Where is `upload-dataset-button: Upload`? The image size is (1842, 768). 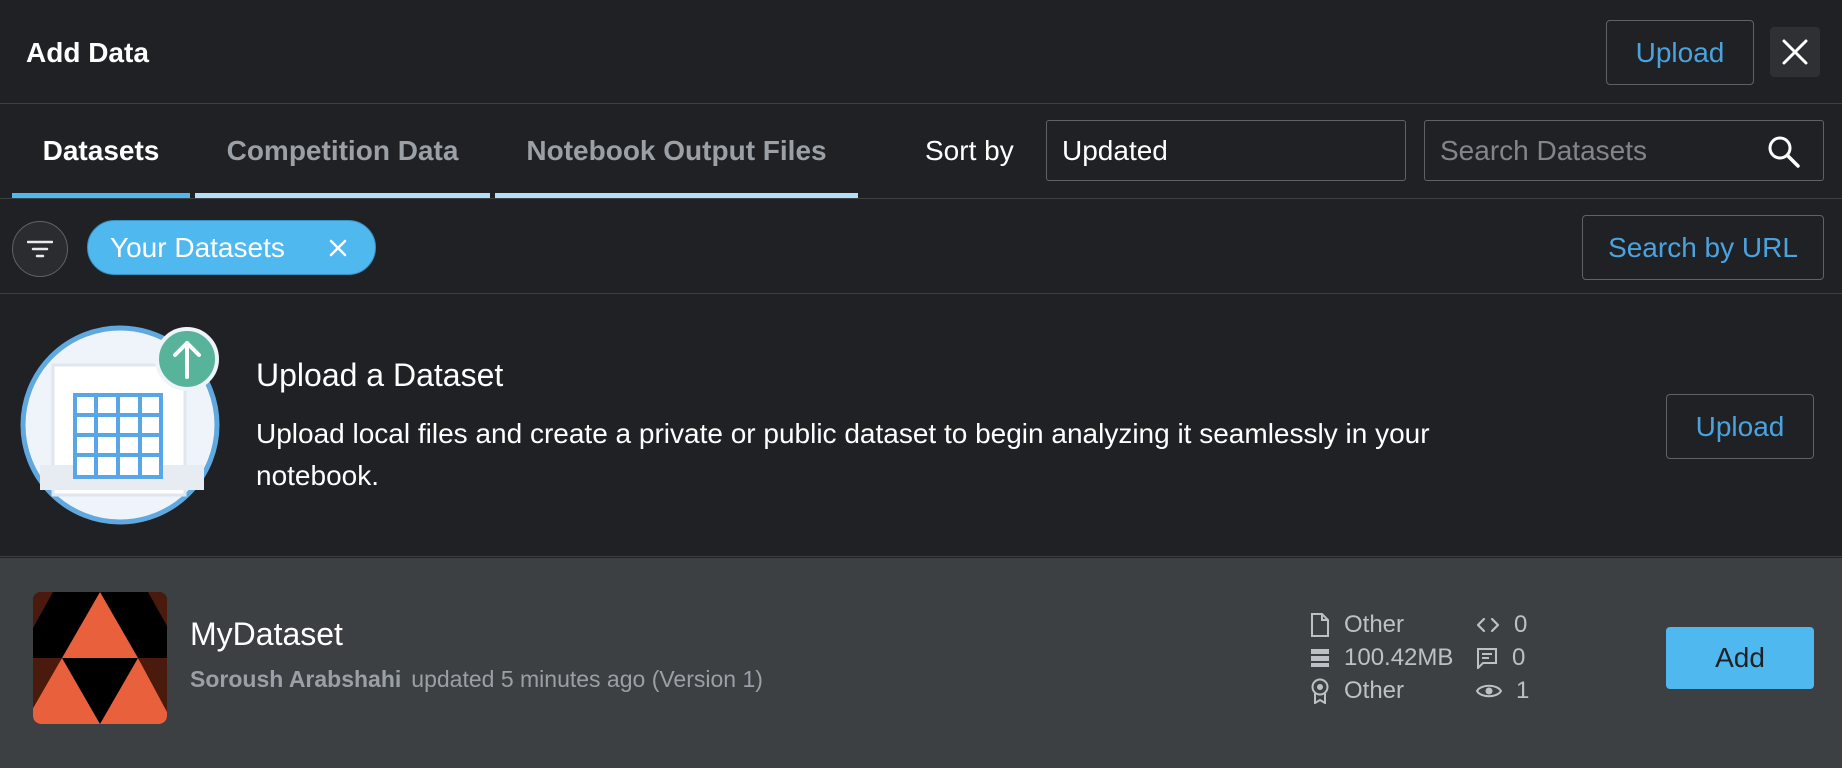
upload-dataset-button: Upload is located at coordinates (1740, 426).